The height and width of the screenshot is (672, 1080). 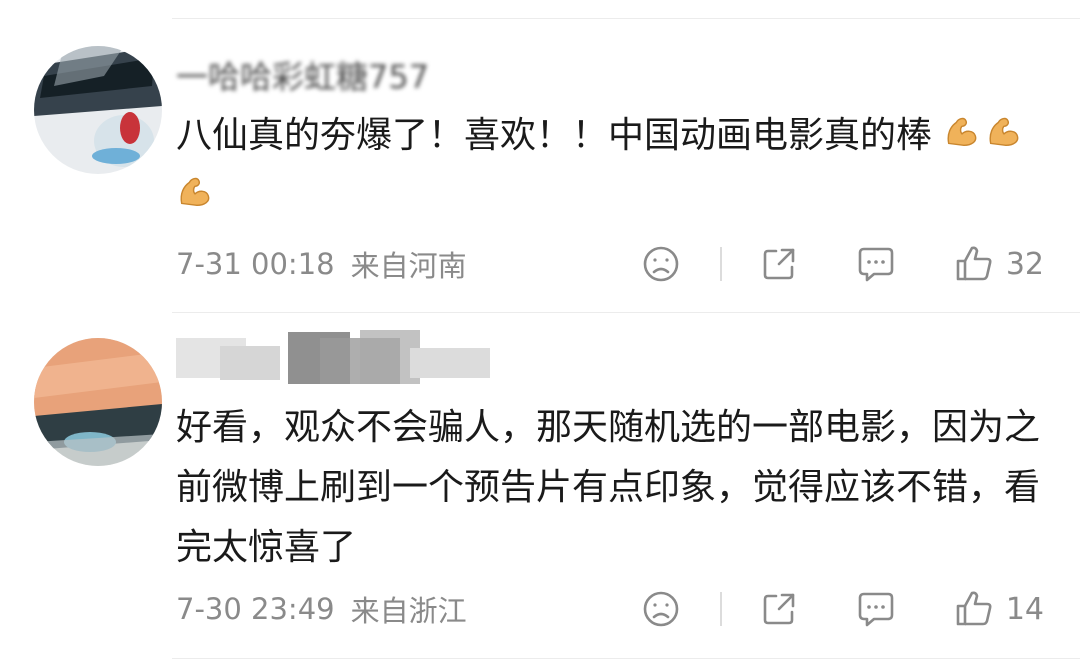 I want to click on comment-meta: 7-31 00:18 来自河南 32, so click(x=610, y=264).